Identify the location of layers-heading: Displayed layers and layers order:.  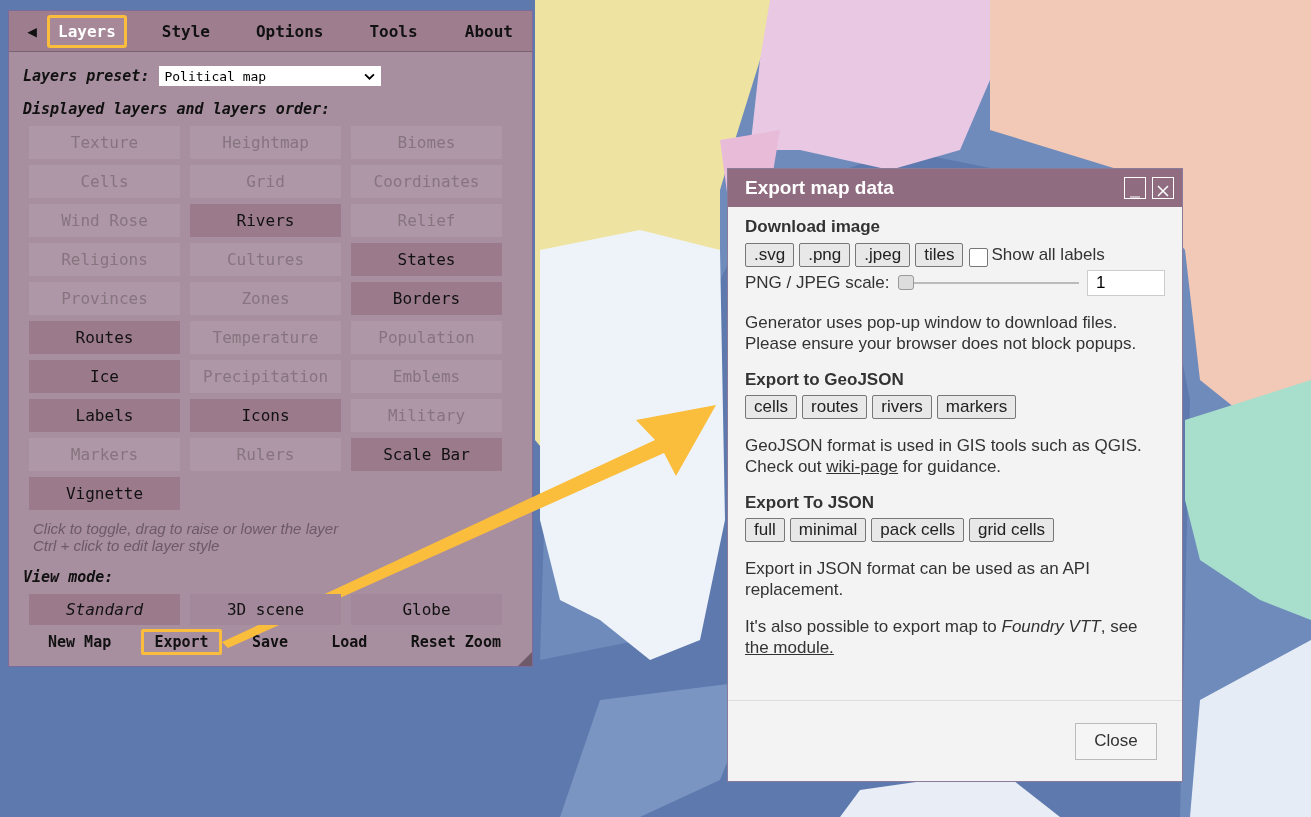
(177, 109).